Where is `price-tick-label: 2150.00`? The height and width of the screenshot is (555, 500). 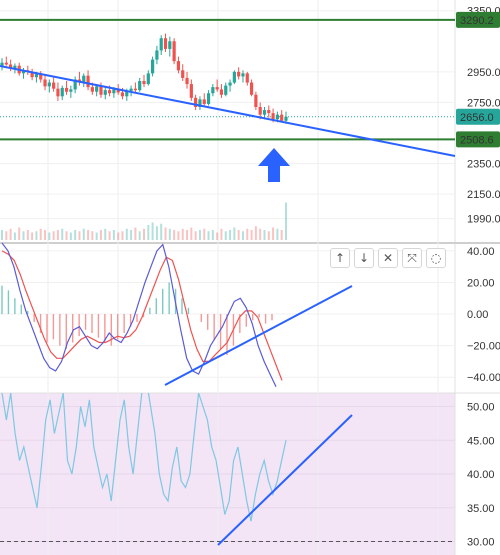 price-tick-label: 2150.00 is located at coordinates (483, 195).